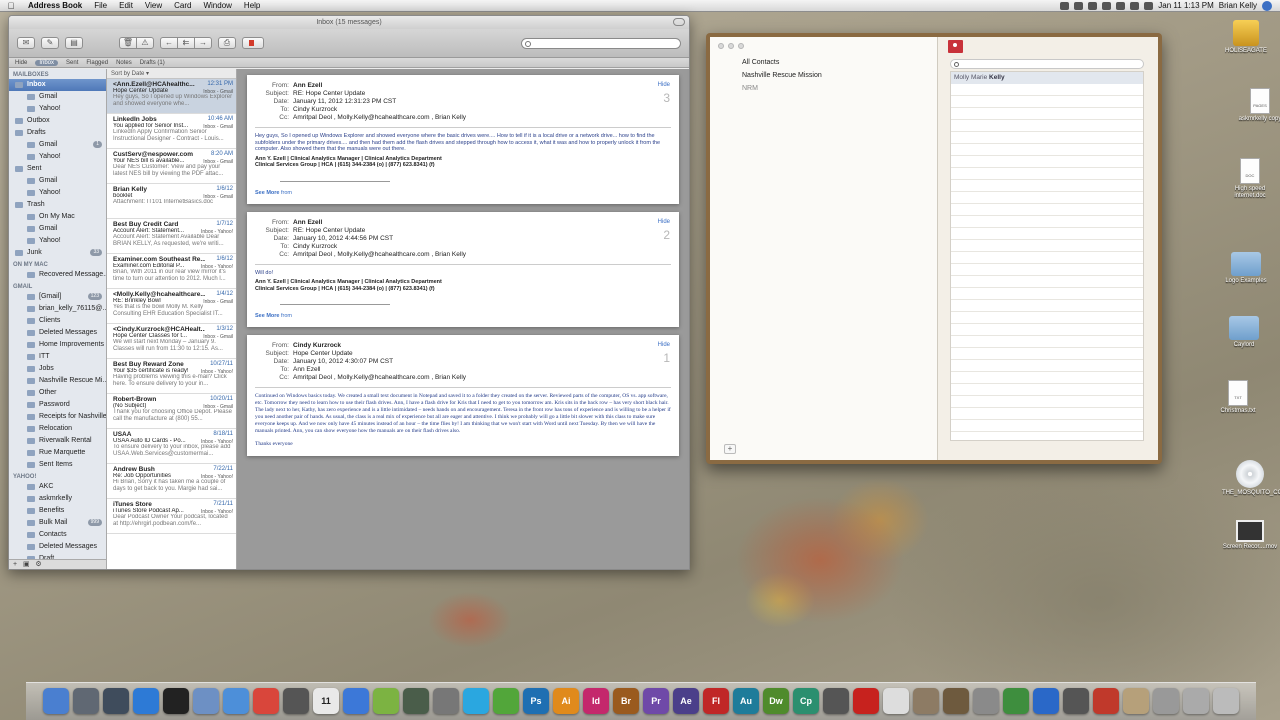 This screenshot has height=720, width=1280. What do you see at coordinates (86, 701) in the screenshot?
I see `dock-launchpad-icon` at bounding box center [86, 701].